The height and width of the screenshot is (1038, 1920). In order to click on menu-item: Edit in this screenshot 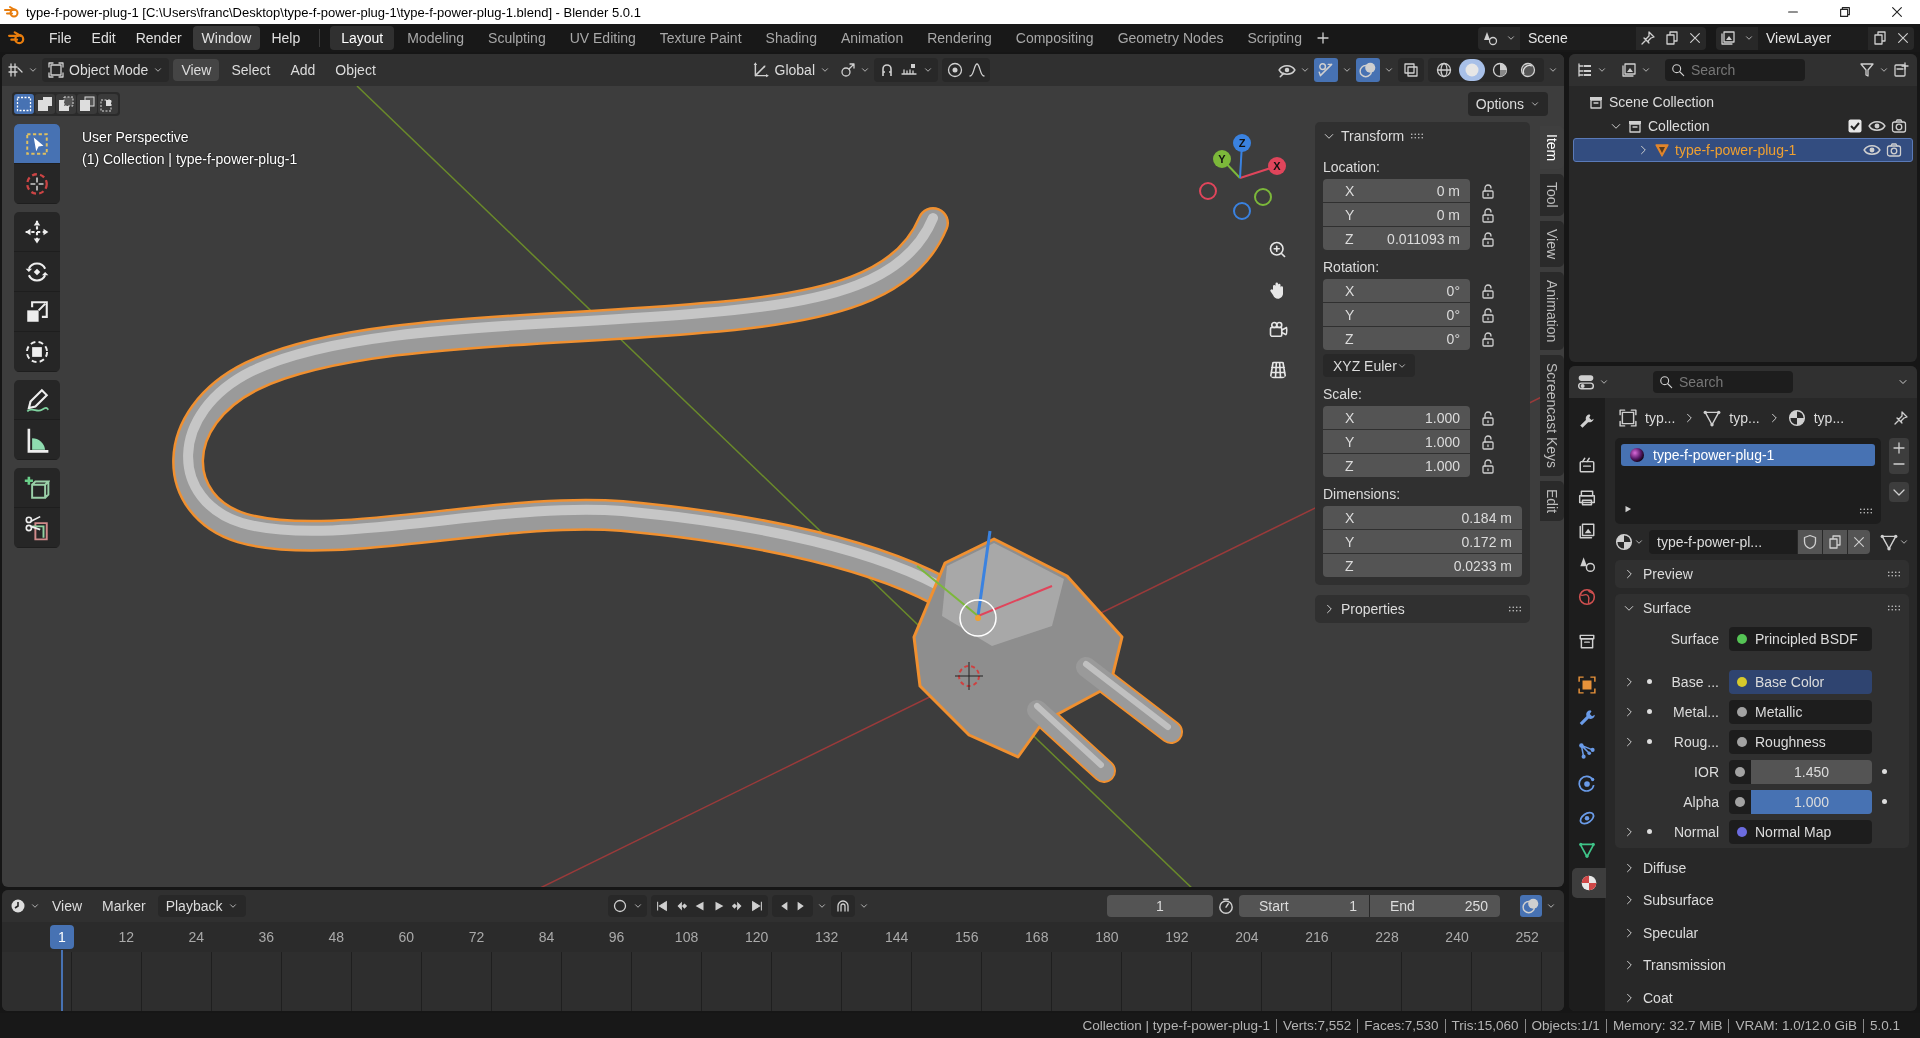, I will do `click(103, 38)`.